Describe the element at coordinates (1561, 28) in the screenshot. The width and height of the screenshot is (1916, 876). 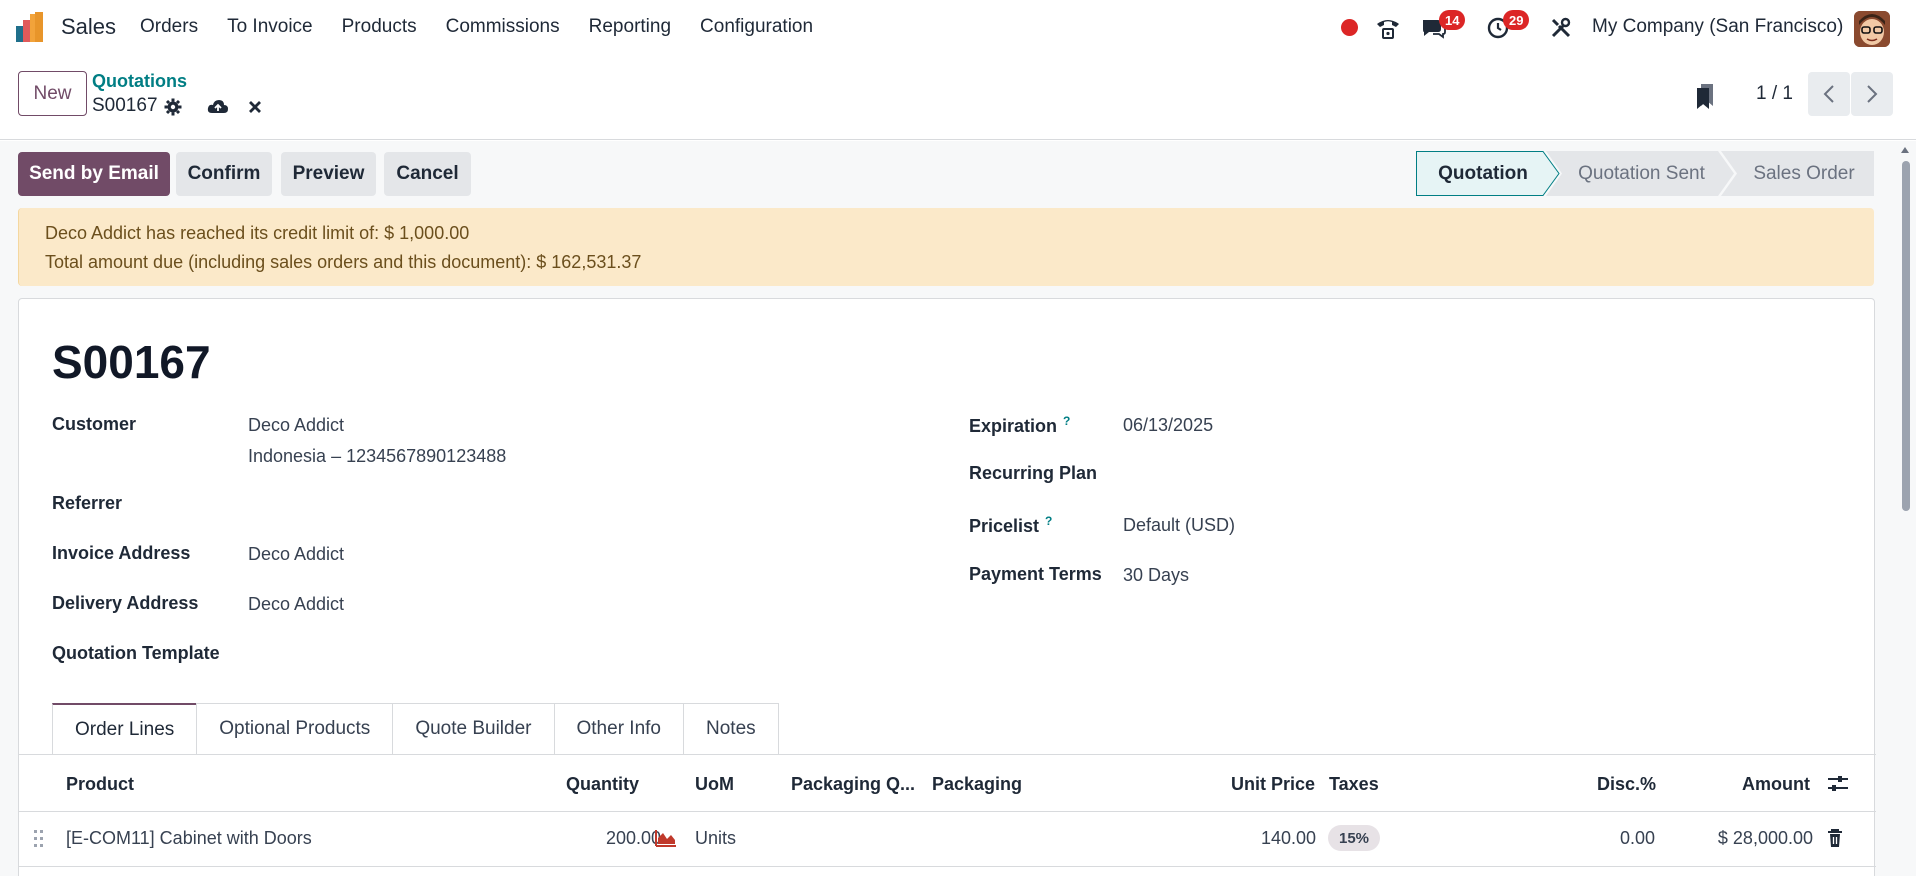
I see `debug-tools-icon` at that location.